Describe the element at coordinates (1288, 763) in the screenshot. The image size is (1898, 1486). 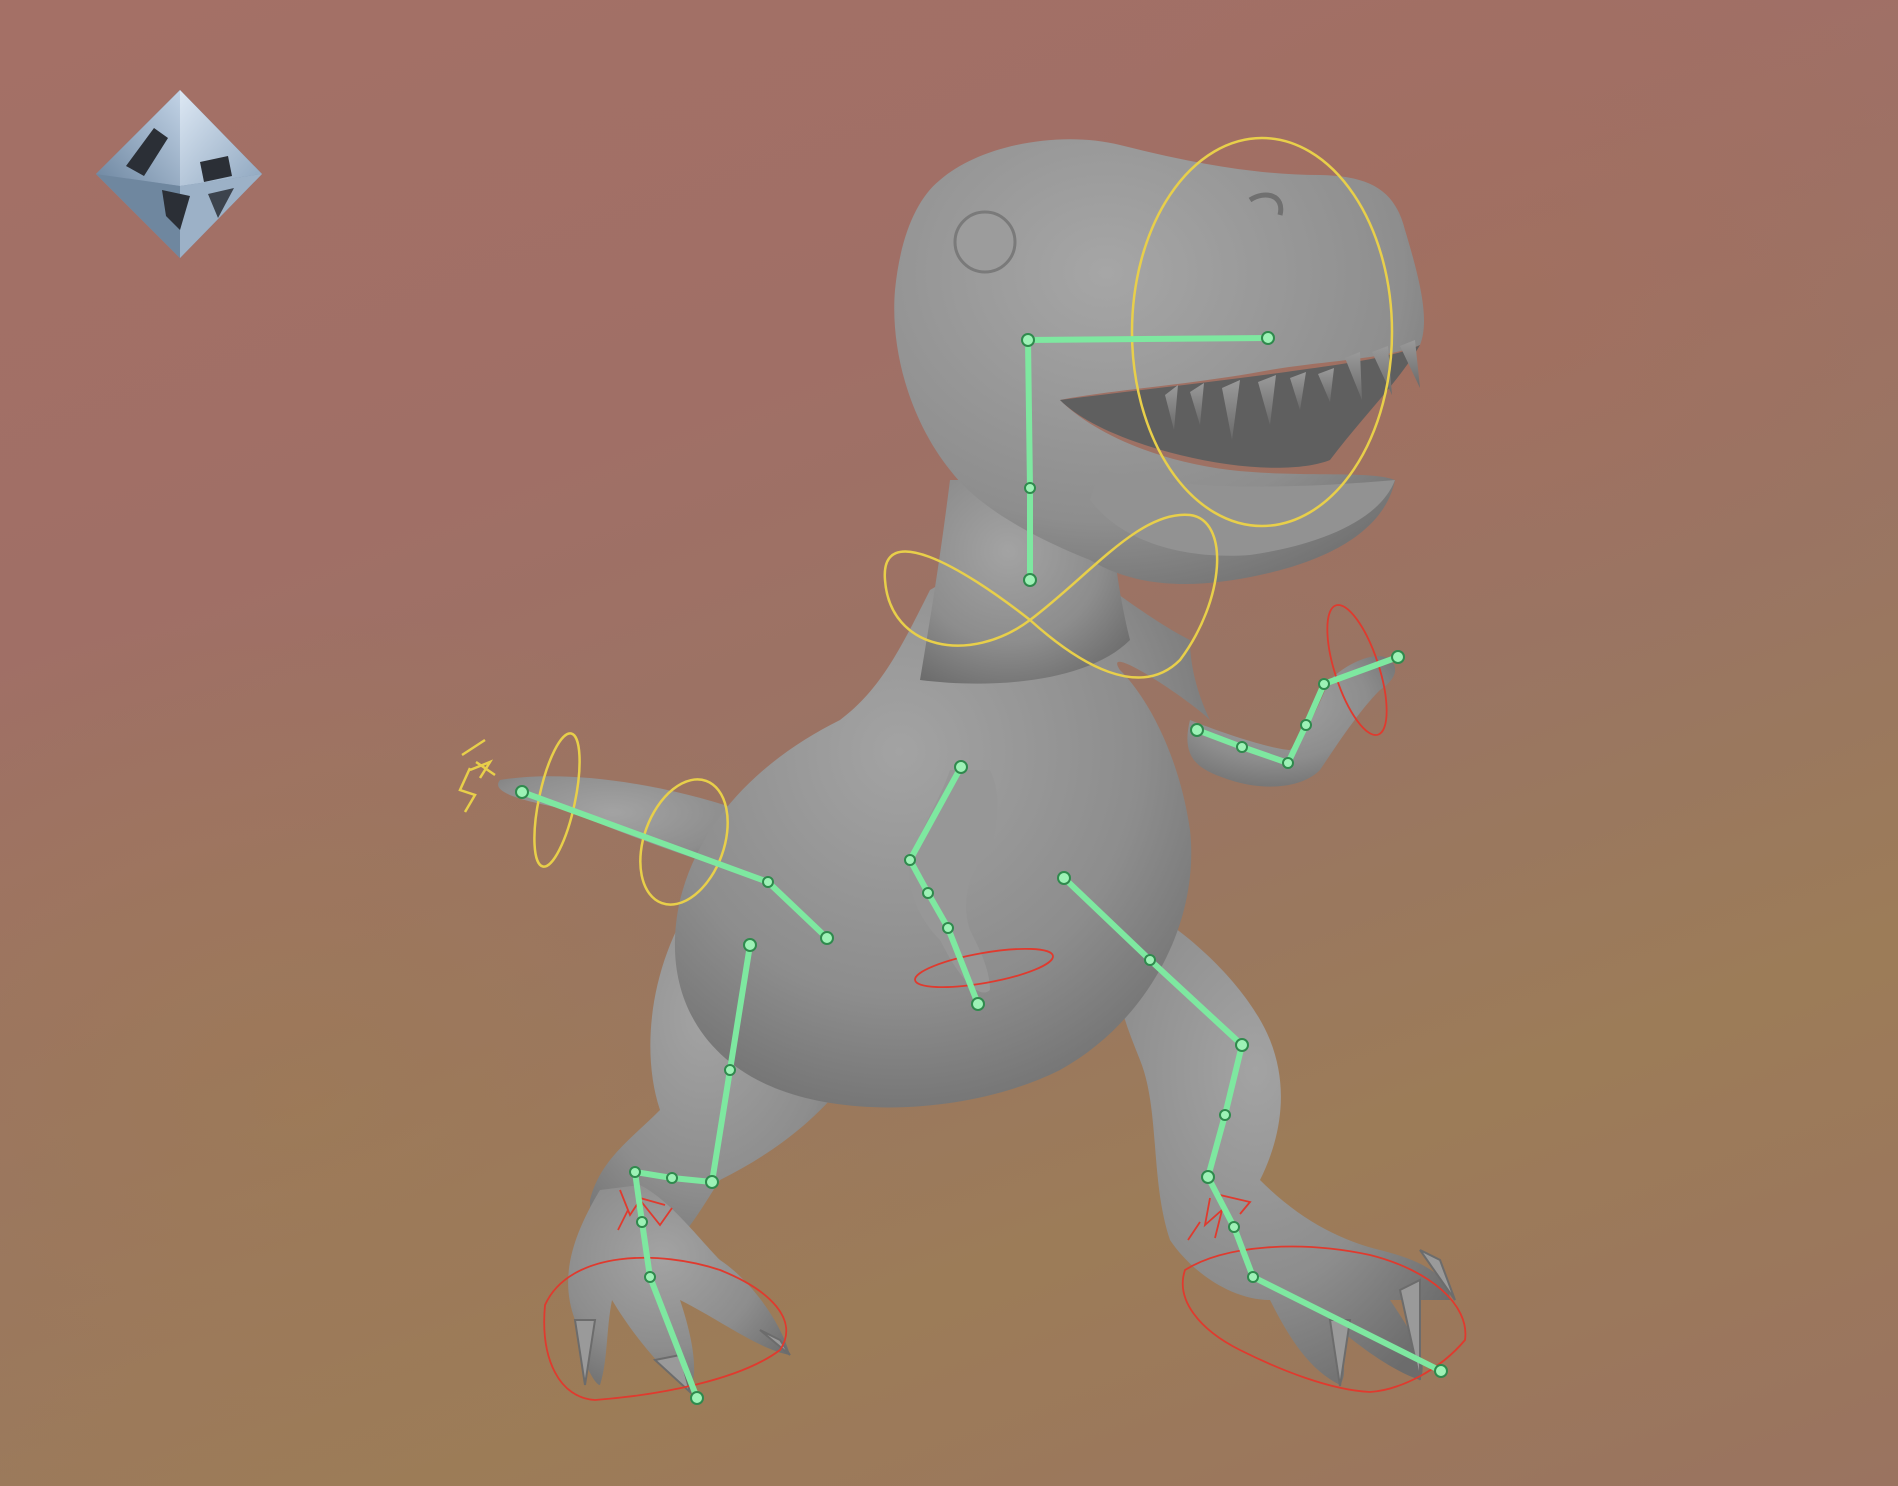
I see `joint-right-forearm` at that location.